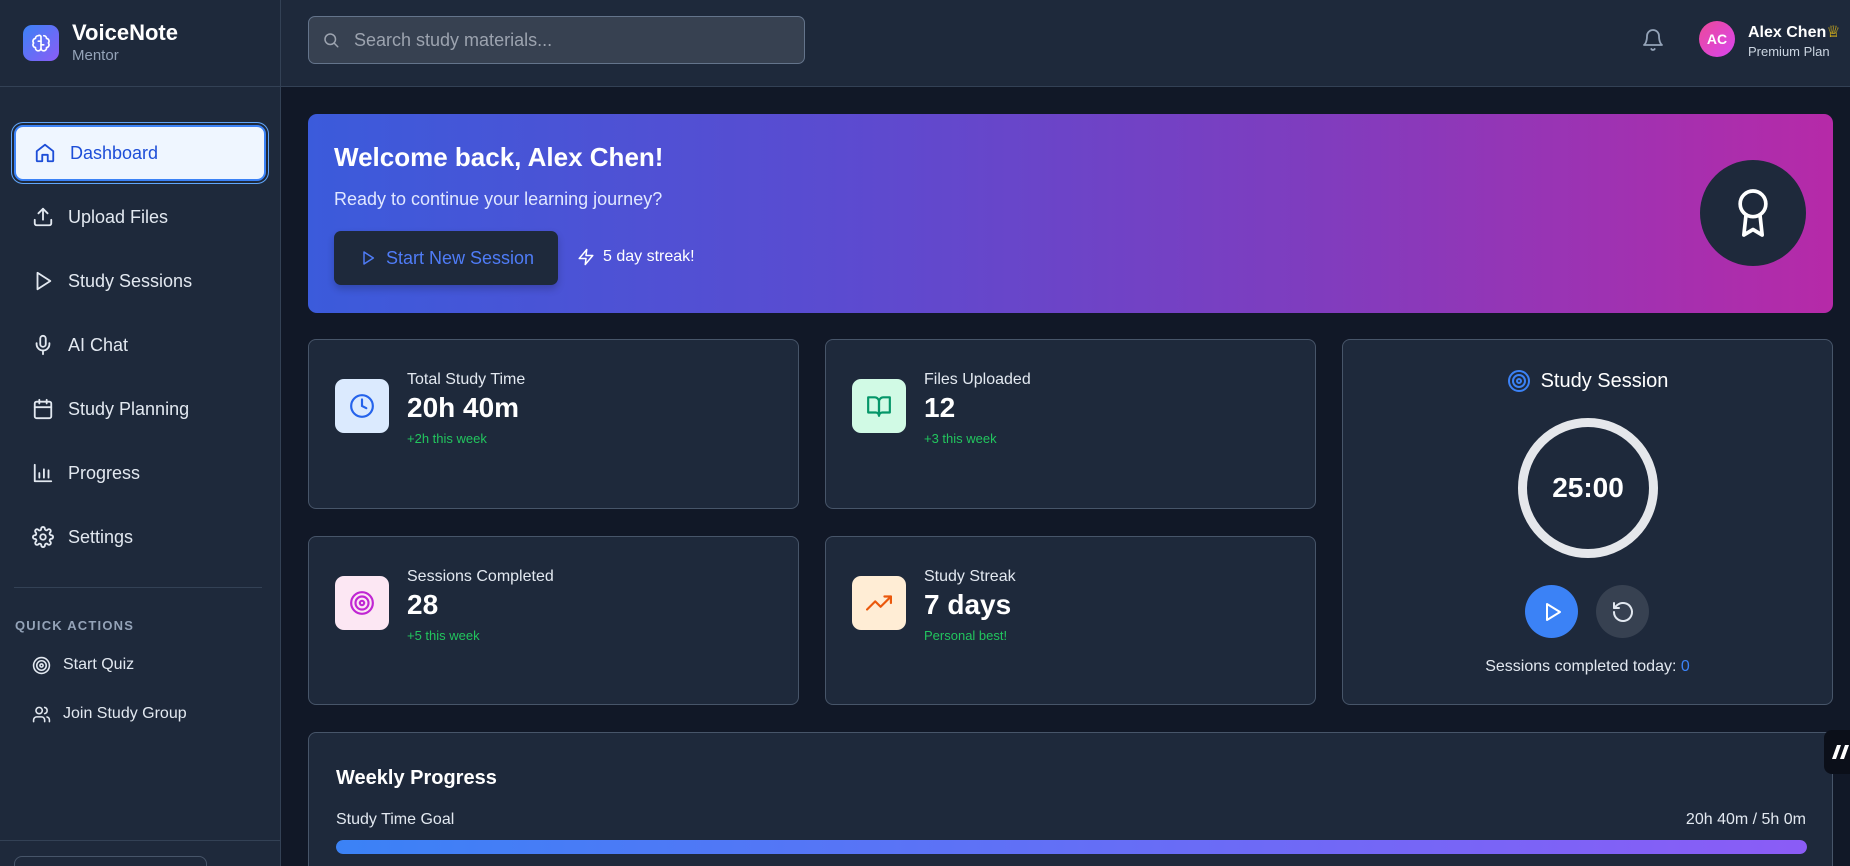 The width and height of the screenshot is (1850, 866). I want to click on reset-timer-button, so click(1622, 611).